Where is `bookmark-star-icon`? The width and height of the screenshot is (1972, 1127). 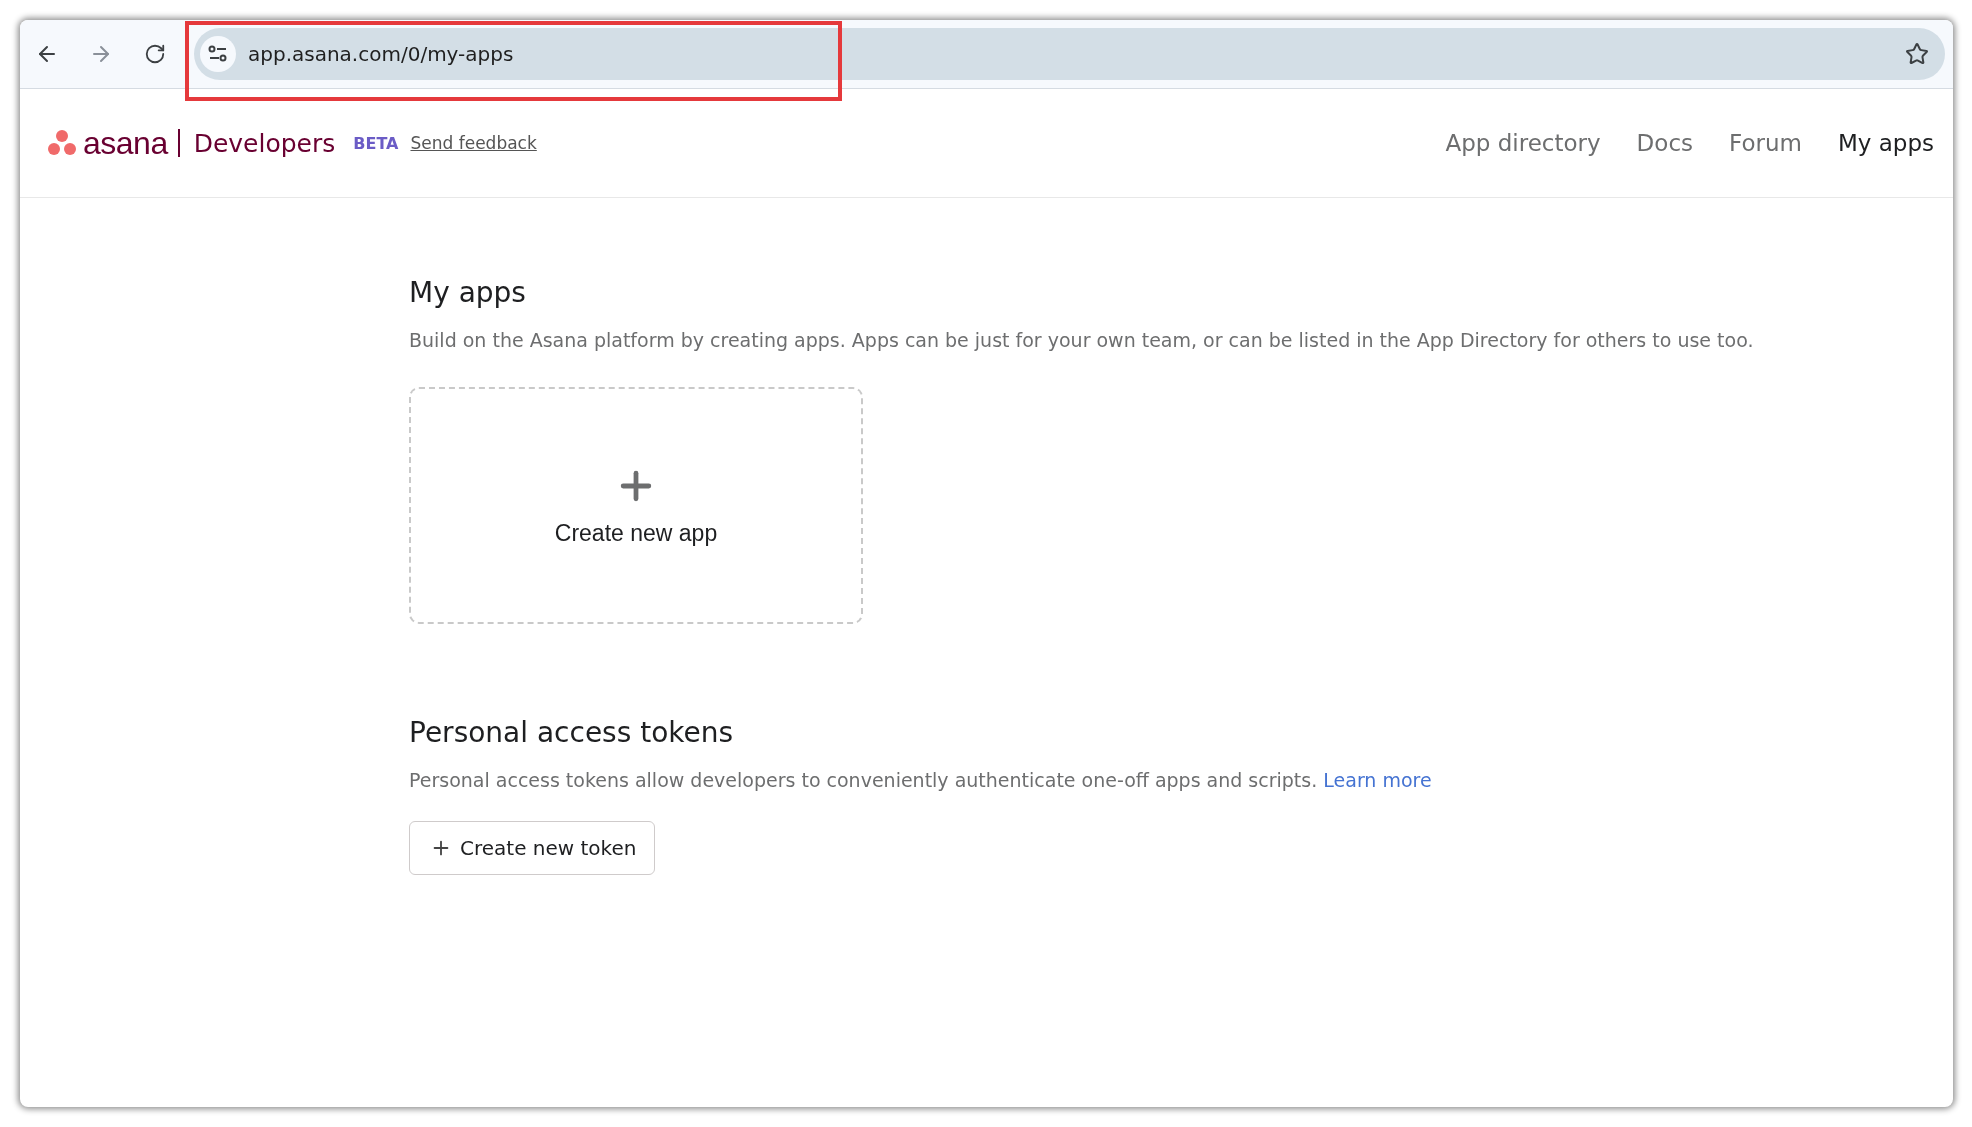
bookmark-star-icon is located at coordinates (1917, 54).